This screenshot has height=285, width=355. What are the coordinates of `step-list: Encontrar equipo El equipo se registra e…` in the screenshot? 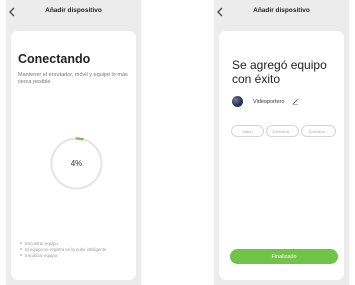 It's located at (63, 249).